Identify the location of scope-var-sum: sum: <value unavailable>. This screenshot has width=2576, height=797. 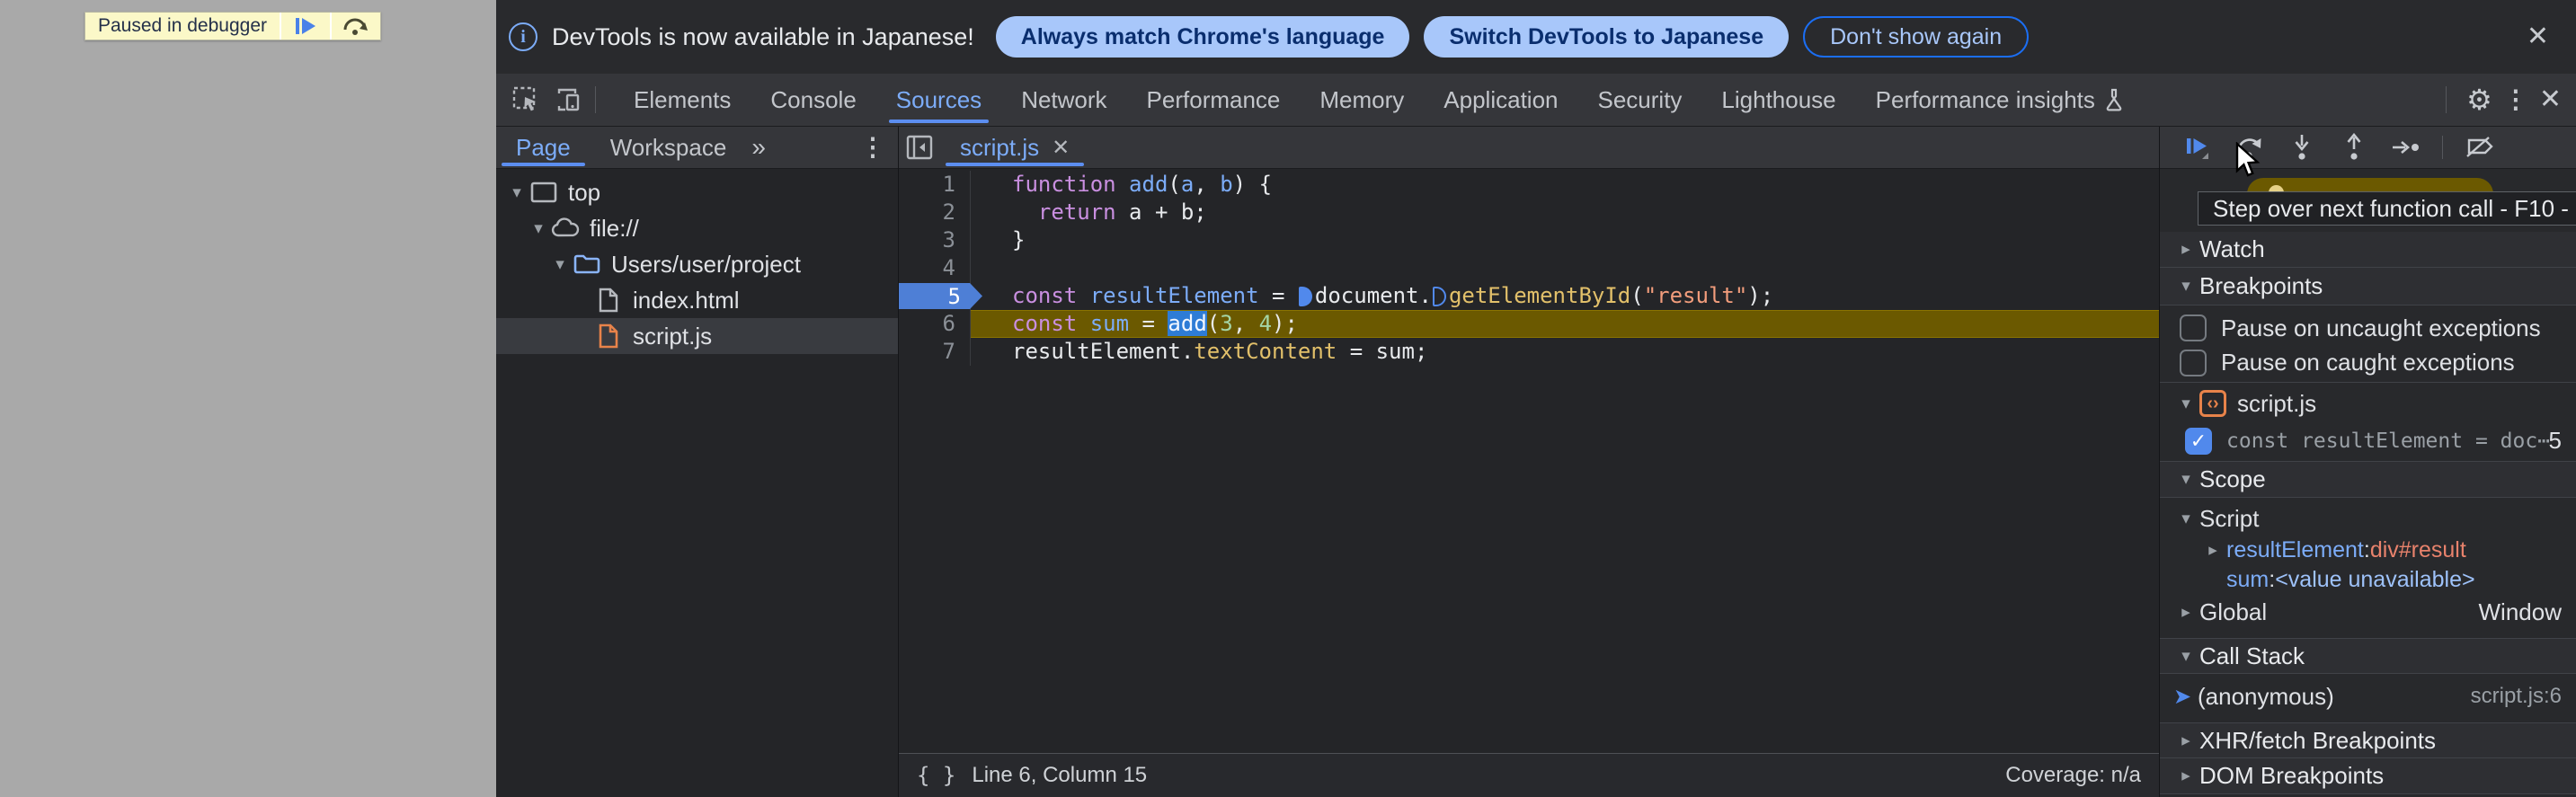
(2368, 580).